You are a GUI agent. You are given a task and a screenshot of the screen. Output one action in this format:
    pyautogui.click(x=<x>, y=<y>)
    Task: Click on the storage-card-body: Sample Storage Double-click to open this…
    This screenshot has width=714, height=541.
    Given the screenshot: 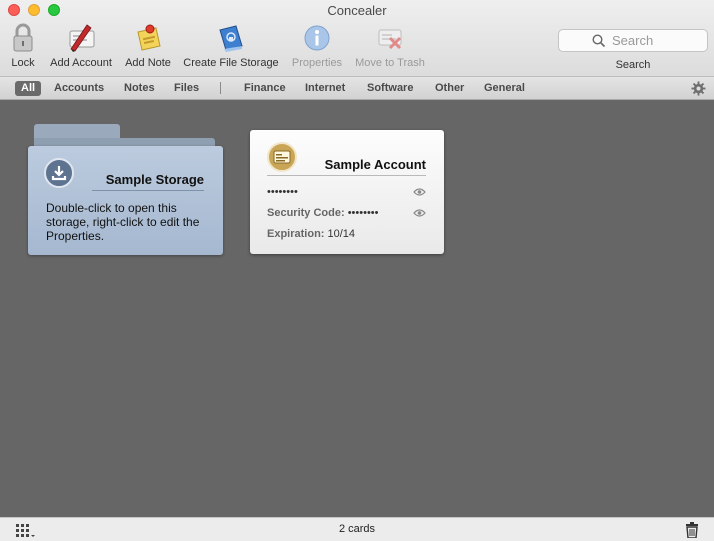 What is the action you would take?
    pyautogui.click(x=125, y=200)
    